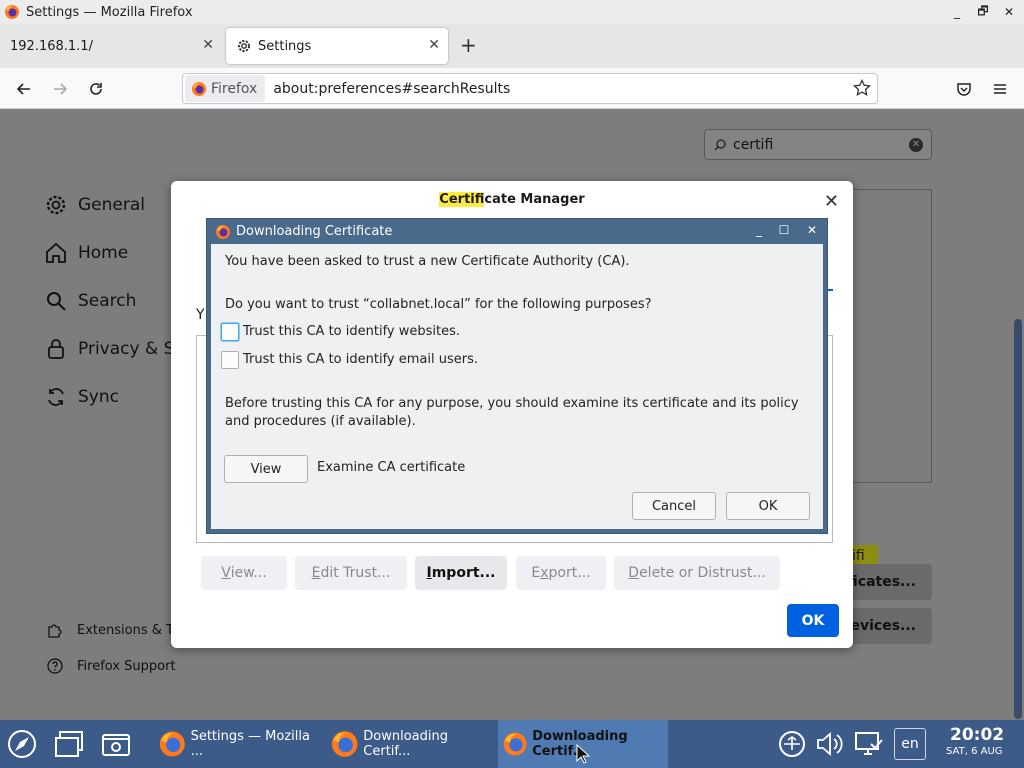  I want to click on reload-icon, so click(96, 89).